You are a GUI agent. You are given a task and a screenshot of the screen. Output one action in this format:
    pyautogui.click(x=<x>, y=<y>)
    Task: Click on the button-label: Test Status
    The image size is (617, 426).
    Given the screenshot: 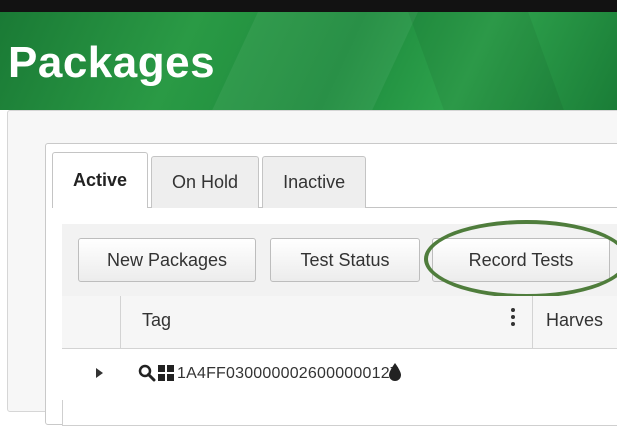 What is the action you would take?
    pyautogui.click(x=345, y=259)
    